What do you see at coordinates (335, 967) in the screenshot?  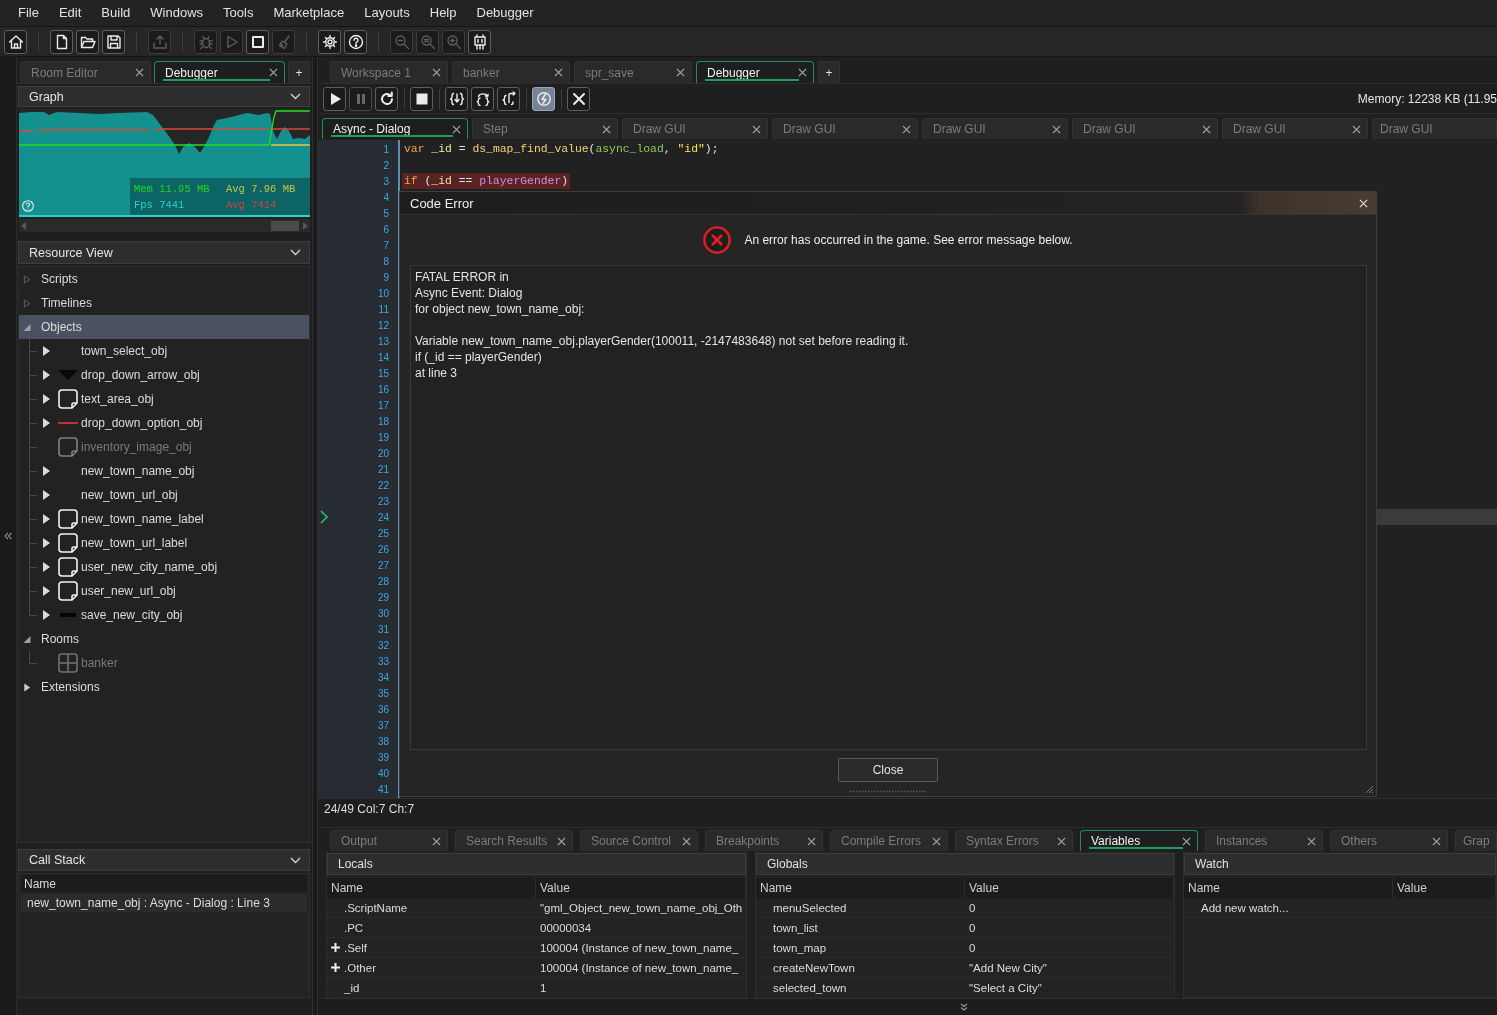 I see `expand-icon` at bounding box center [335, 967].